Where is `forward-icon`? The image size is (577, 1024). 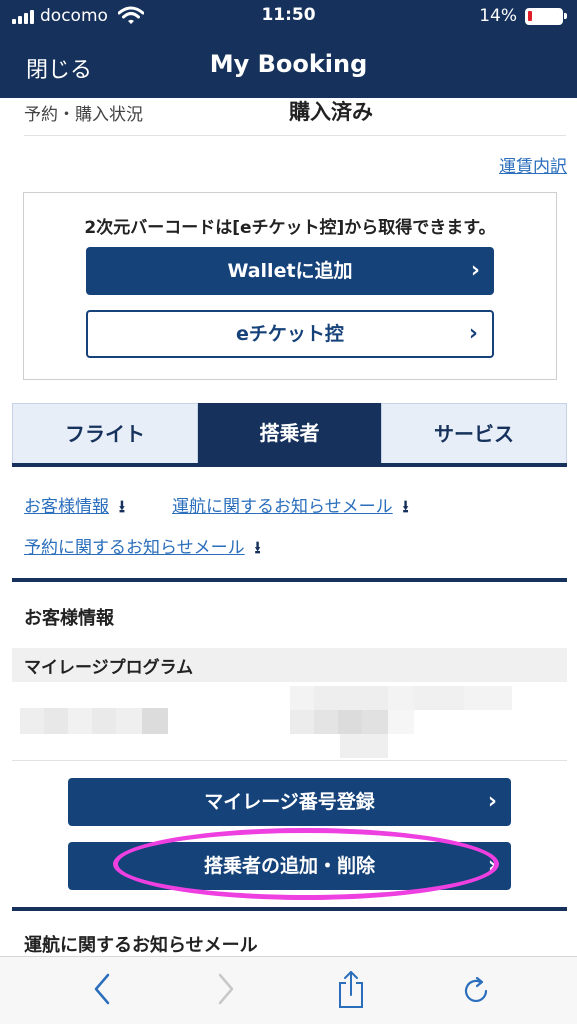
forward-icon is located at coordinates (226, 989).